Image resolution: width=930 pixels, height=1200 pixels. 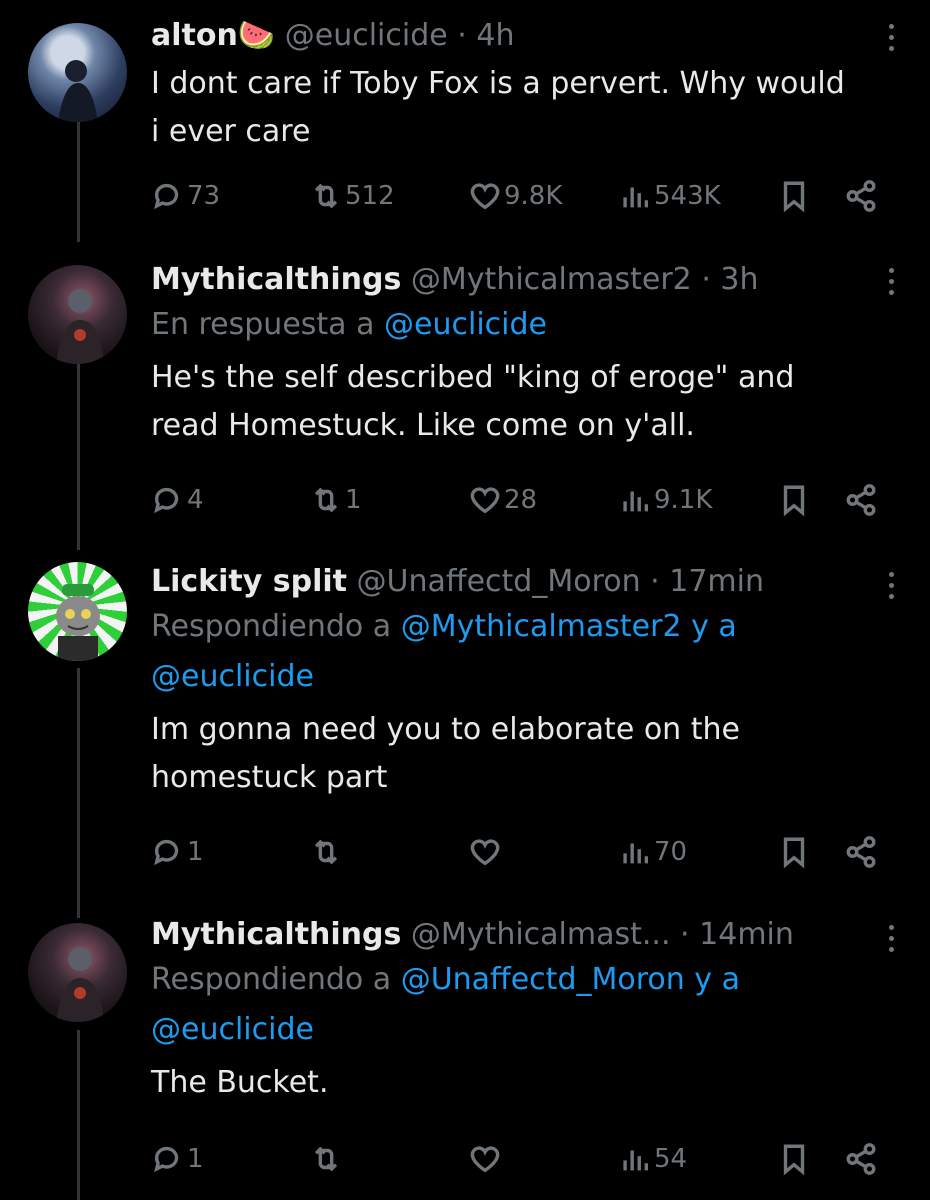 I want to click on repost-button: 1, so click(x=335, y=500).